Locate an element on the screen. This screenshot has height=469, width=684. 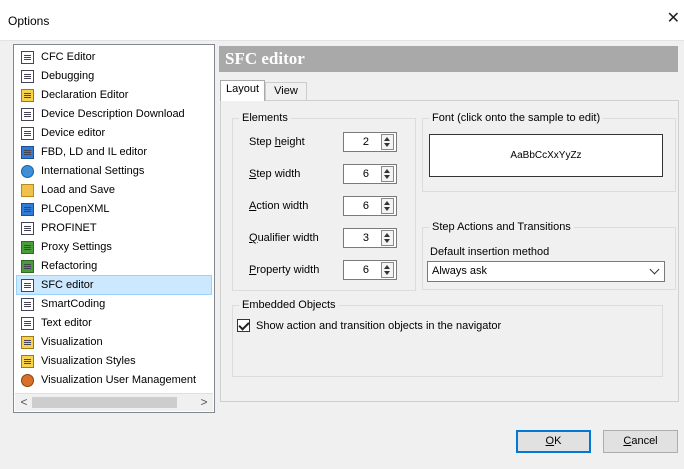
device-description-icon is located at coordinates (27, 114).